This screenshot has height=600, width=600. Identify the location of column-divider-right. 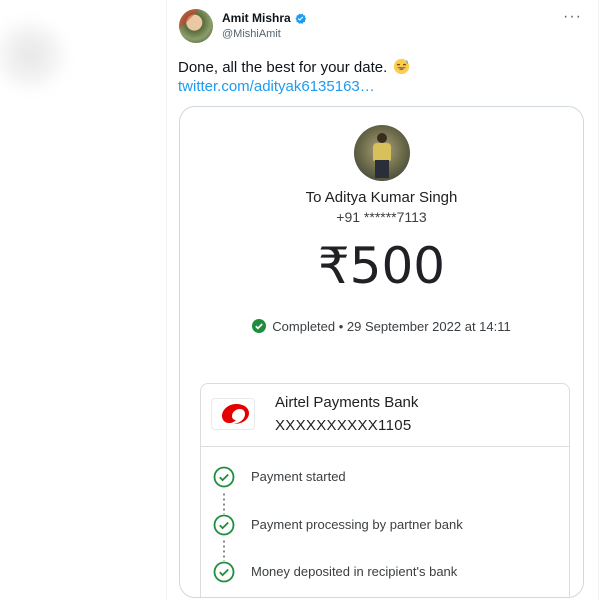
(598, 300).